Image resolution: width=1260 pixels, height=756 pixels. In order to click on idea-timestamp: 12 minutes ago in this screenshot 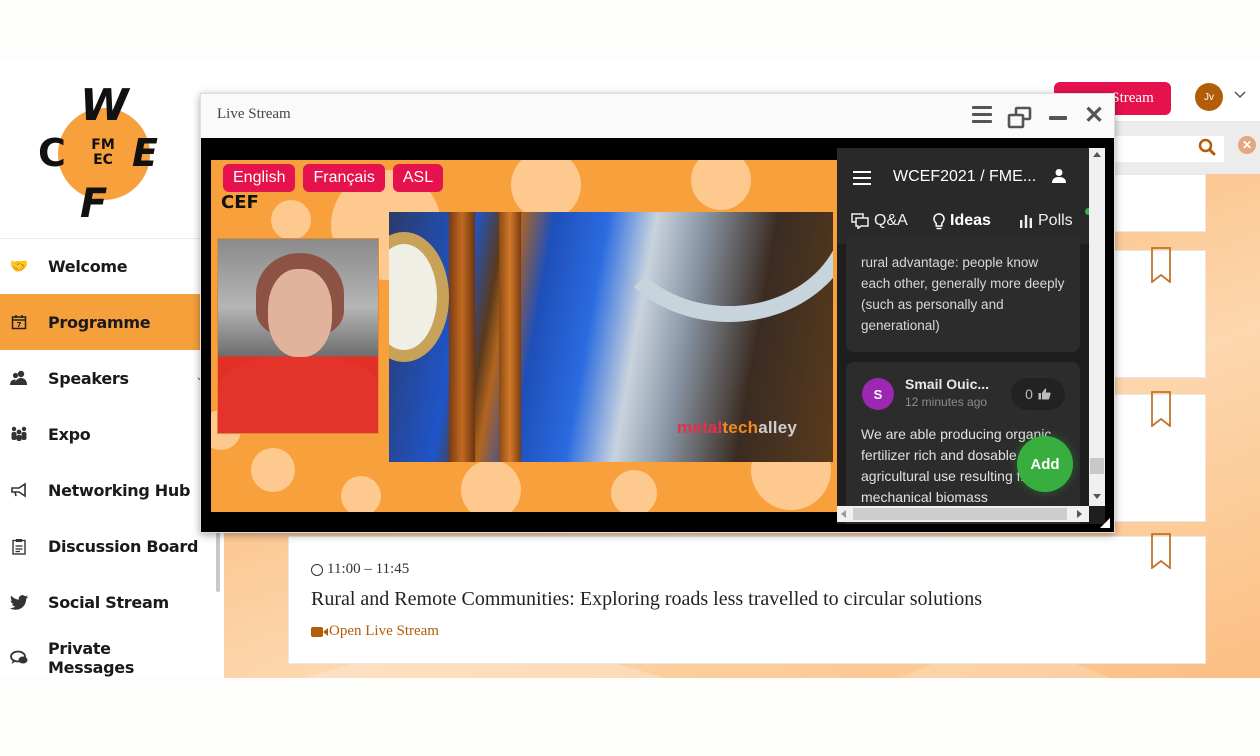, I will do `click(946, 402)`.